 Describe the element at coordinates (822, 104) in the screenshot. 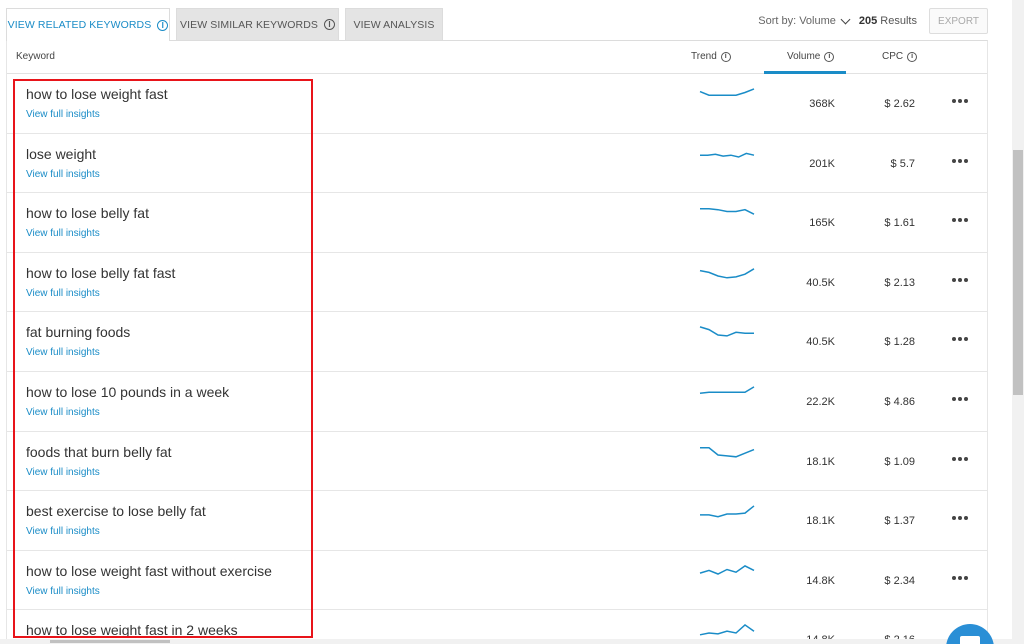

I see `volume-value: 368K` at that location.